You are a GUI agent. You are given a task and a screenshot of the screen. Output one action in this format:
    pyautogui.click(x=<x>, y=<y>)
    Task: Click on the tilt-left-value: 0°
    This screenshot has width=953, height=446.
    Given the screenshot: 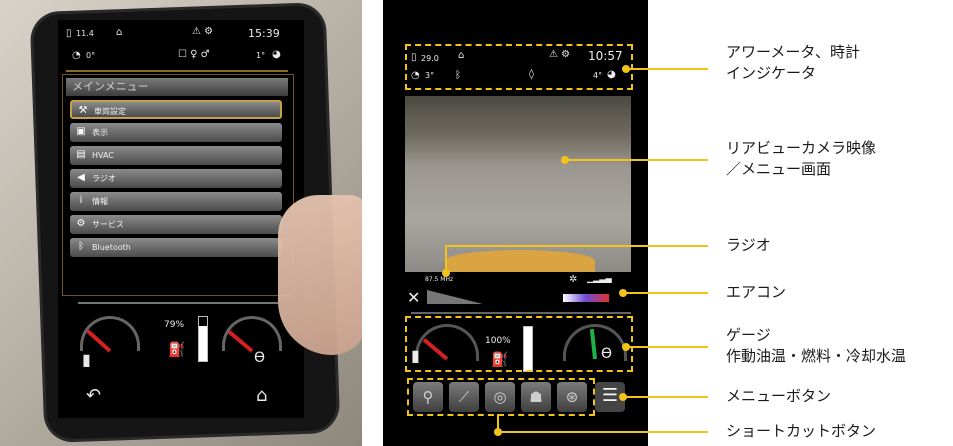 What is the action you would take?
    pyautogui.click(x=91, y=55)
    